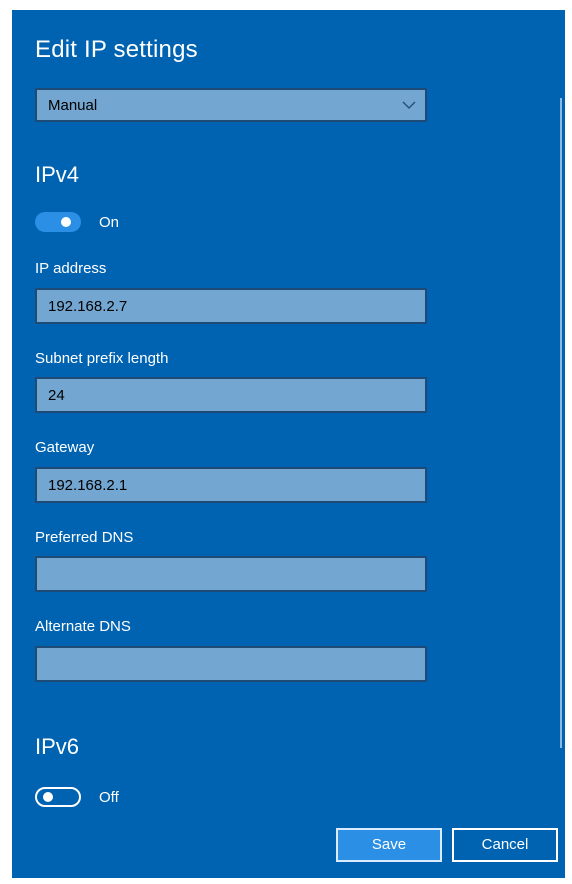 Image resolution: width=572 pixels, height=884 pixels. What do you see at coordinates (409, 105) in the screenshot?
I see `chevron-down-icon` at bounding box center [409, 105].